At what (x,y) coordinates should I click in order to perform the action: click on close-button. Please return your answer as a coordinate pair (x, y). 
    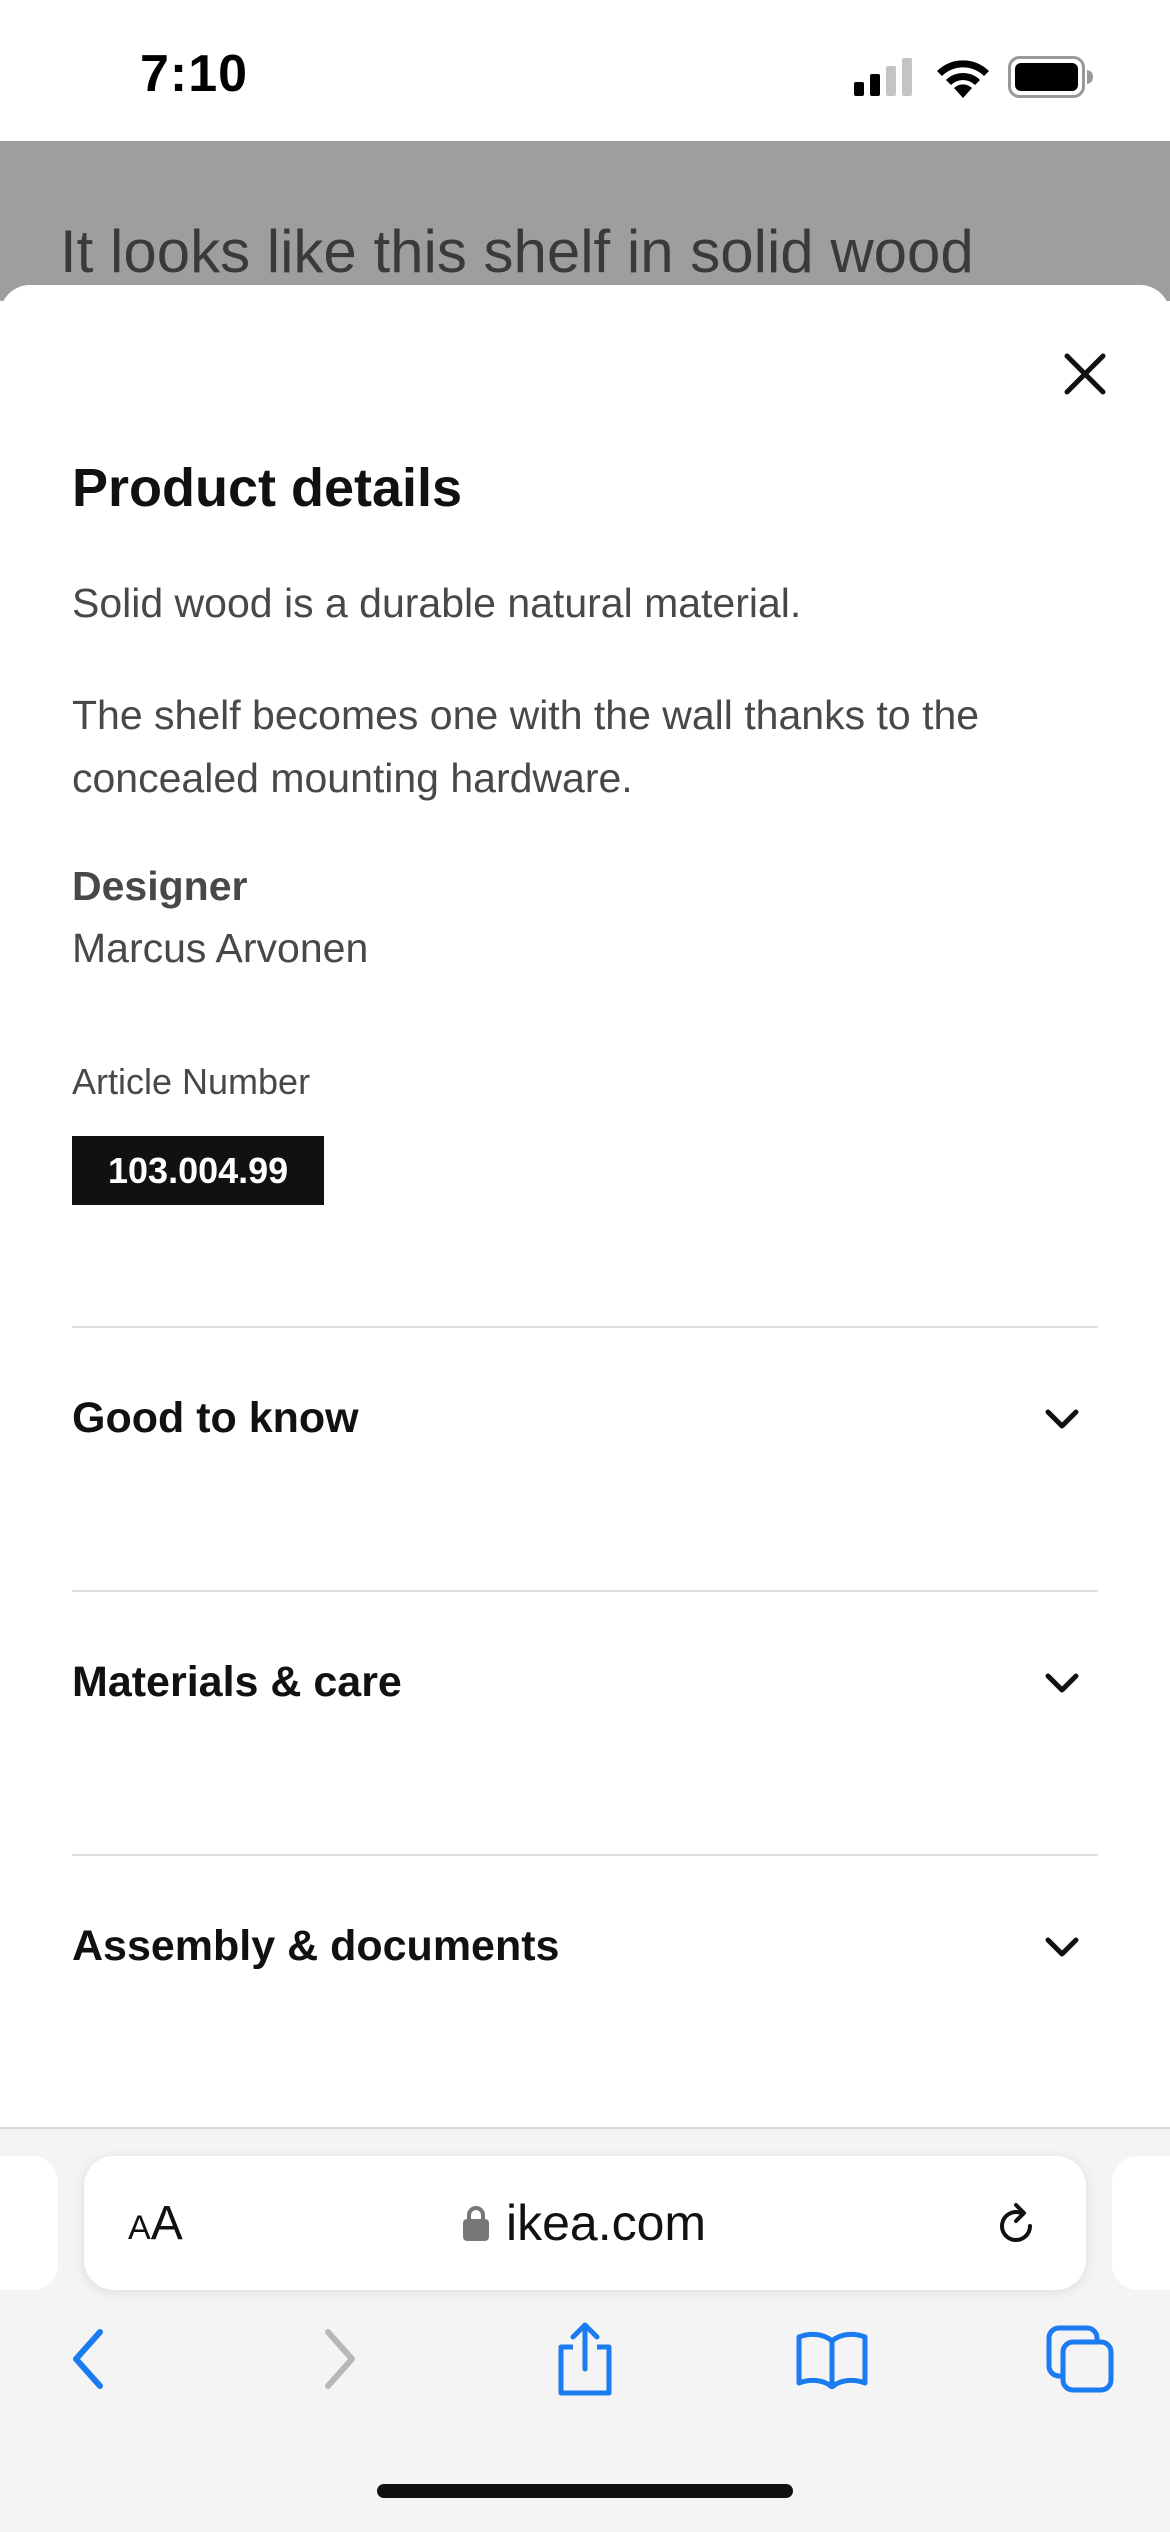
    Looking at the image, I should click on (1085, 374).